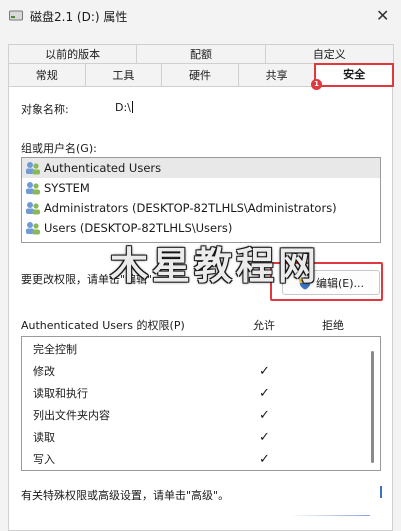 The width and height of the screenshot is (401, 531). What do you see at coordinates (201, 372) in the screenshot?
I see `table-row: 修改 ✓` at bounding box center [201, 372].